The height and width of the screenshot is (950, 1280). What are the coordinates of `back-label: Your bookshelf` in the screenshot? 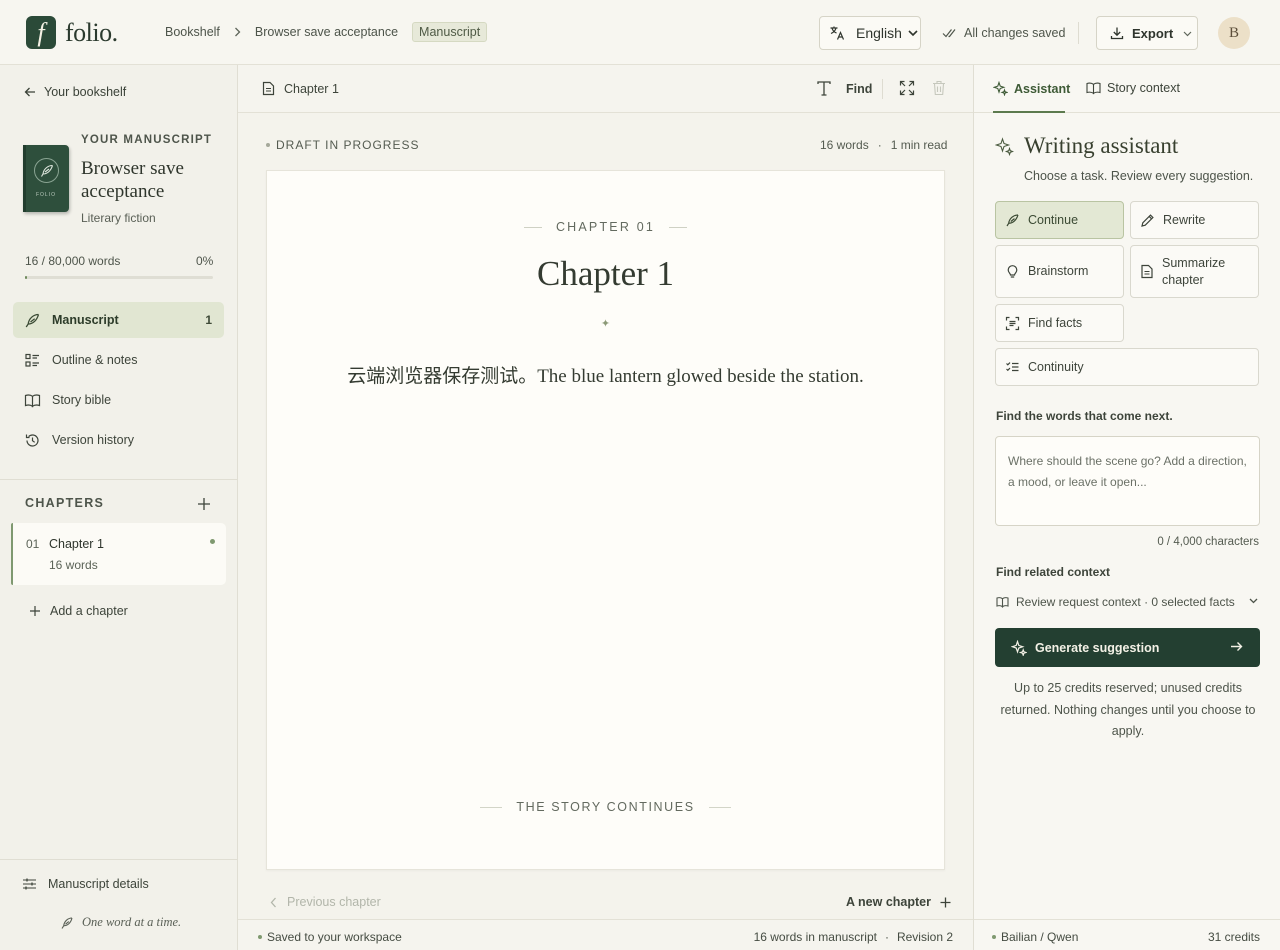 It's located at (85, 92).